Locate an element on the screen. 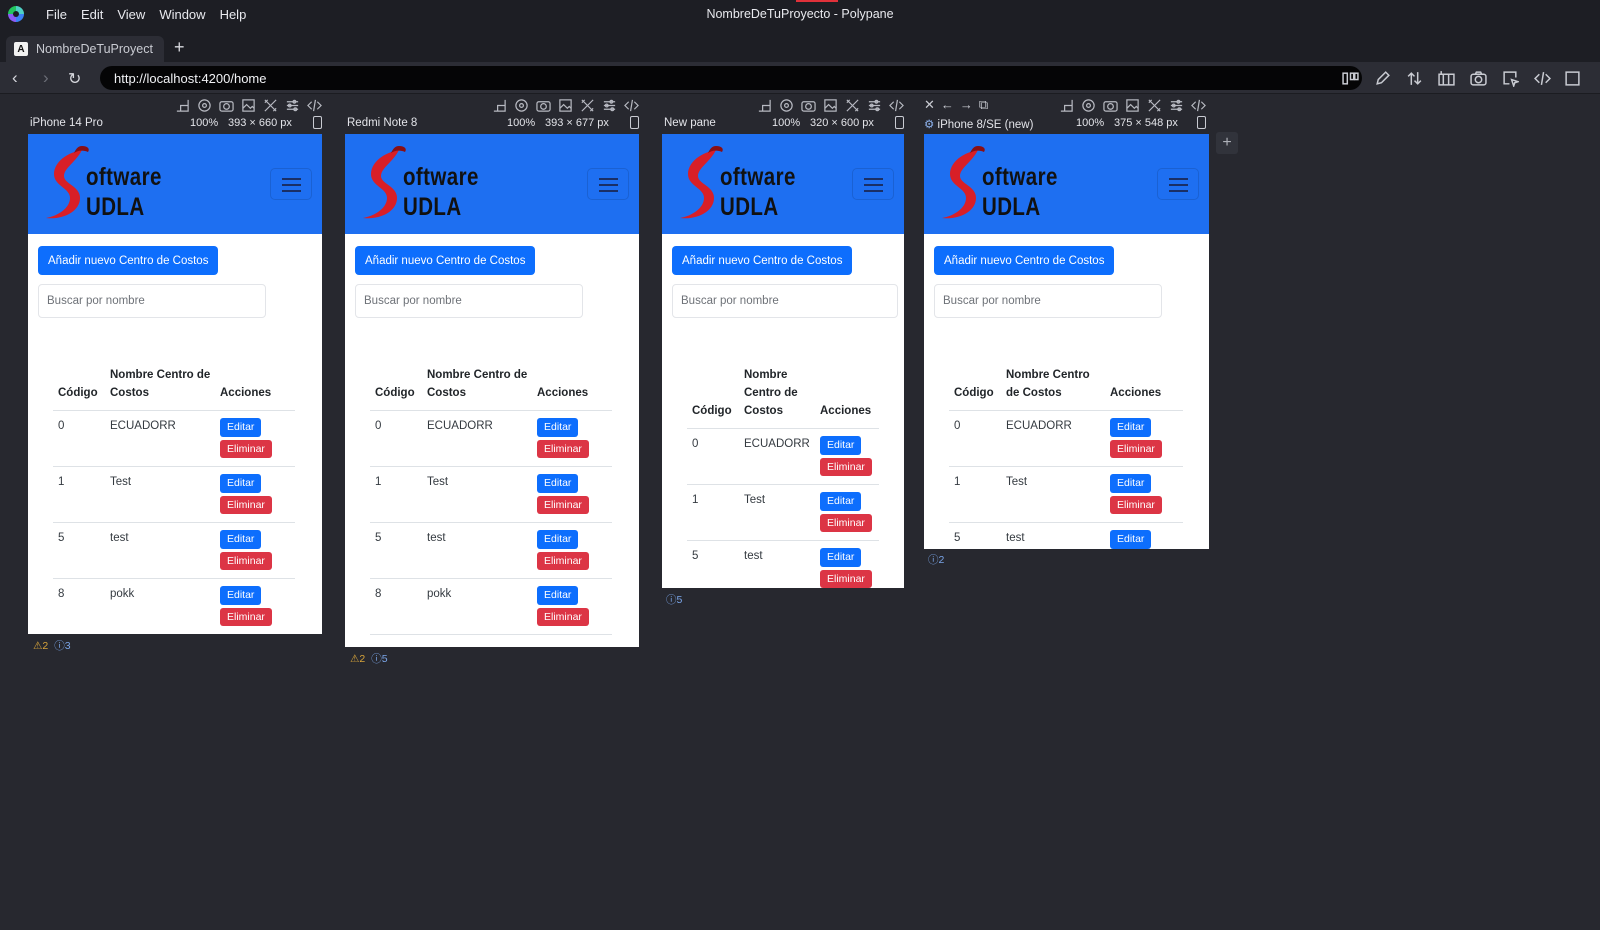 This screenshot has height=930, width=1600. info-count: ⓘ2 is located at coordinates (936, 559).